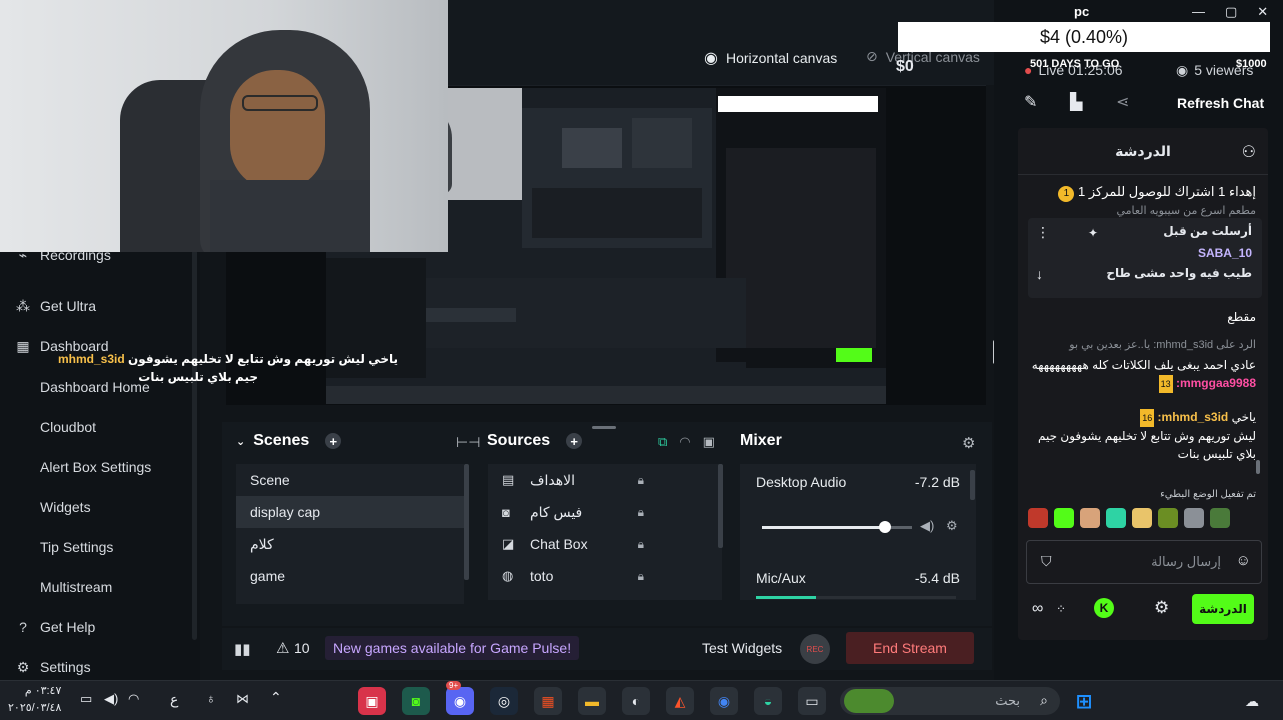  Describe the element at coordinates (452, 648) in the screenshot. I see `game-pulse-banner: New games available for Game Pulse!` at that location.